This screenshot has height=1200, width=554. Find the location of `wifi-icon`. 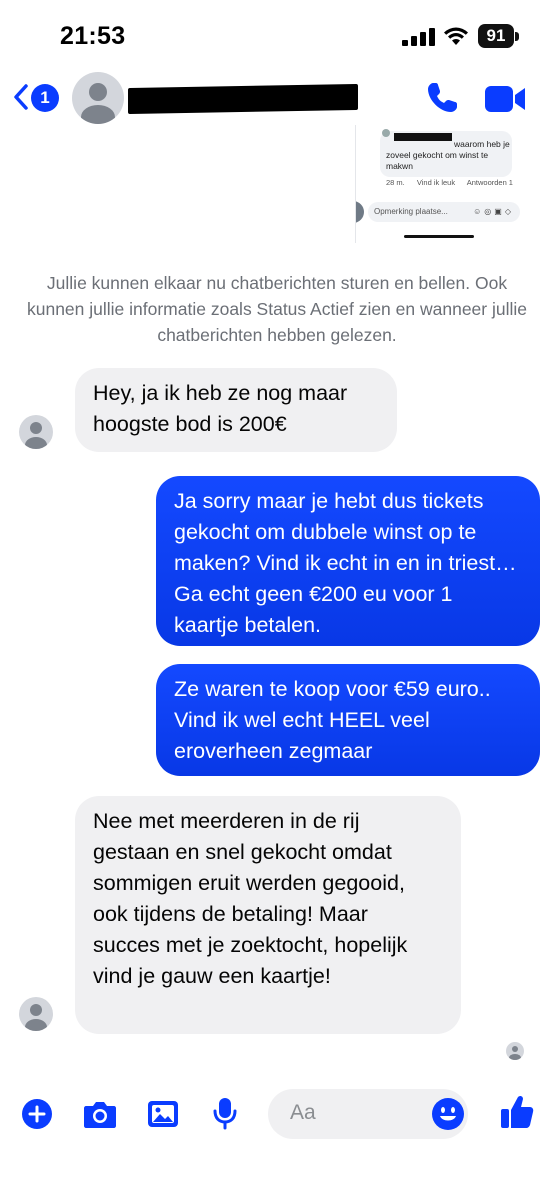

wifi-icon is located at coordinates (456, 36).